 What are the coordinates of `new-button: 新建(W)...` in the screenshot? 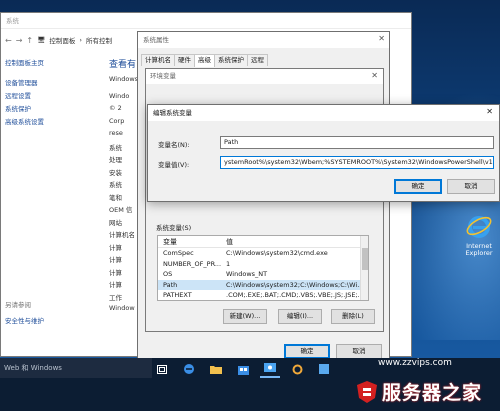 It's located at (245, 316).